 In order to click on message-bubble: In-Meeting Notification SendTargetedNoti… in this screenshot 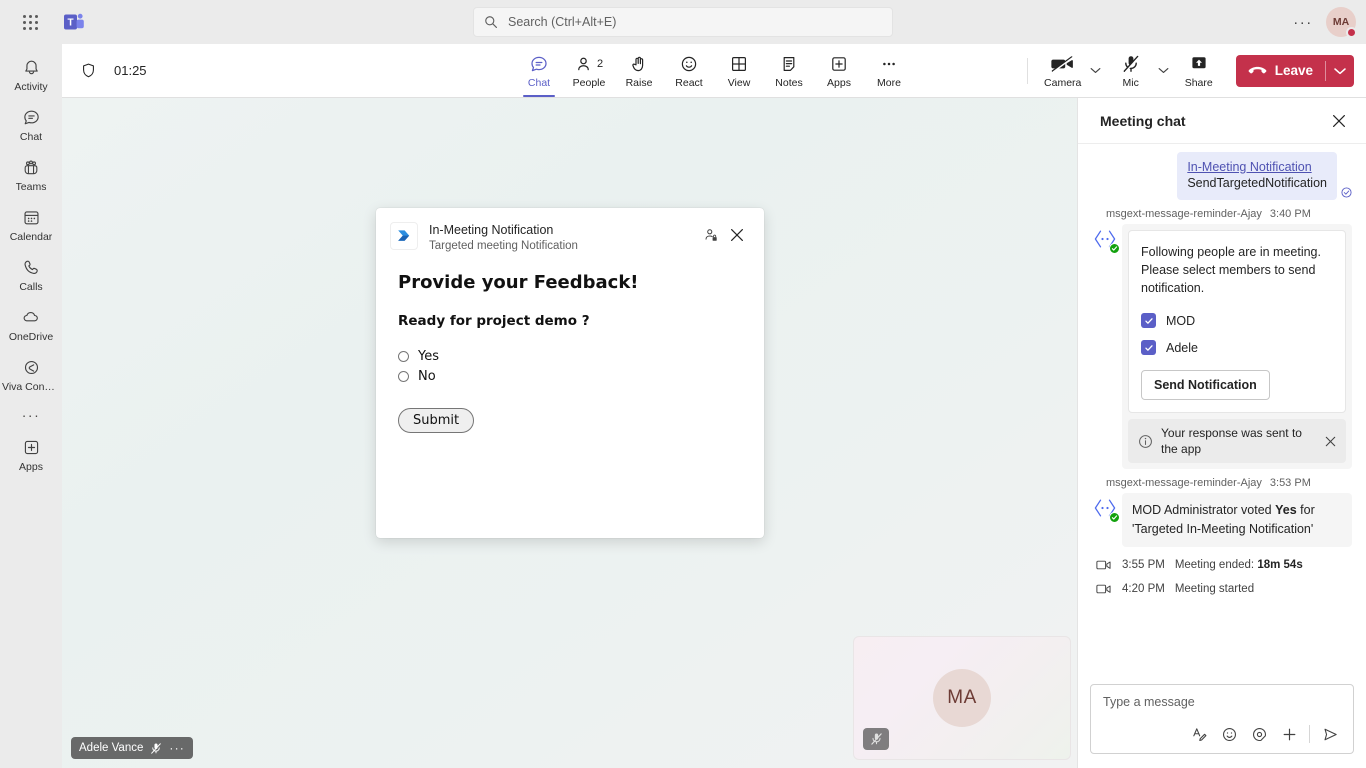, I will do `click(1257, 176)`.